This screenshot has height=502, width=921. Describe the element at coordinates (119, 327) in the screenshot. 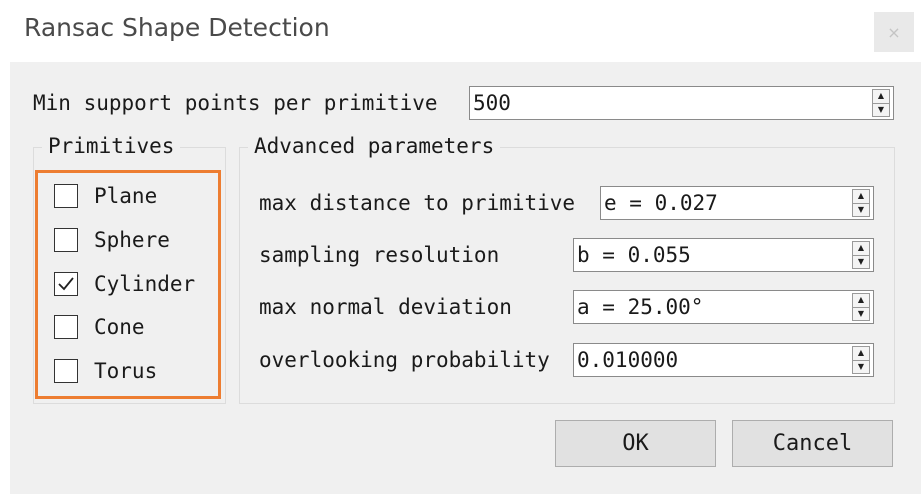

I see `checkbox-label: Cone` at that location.